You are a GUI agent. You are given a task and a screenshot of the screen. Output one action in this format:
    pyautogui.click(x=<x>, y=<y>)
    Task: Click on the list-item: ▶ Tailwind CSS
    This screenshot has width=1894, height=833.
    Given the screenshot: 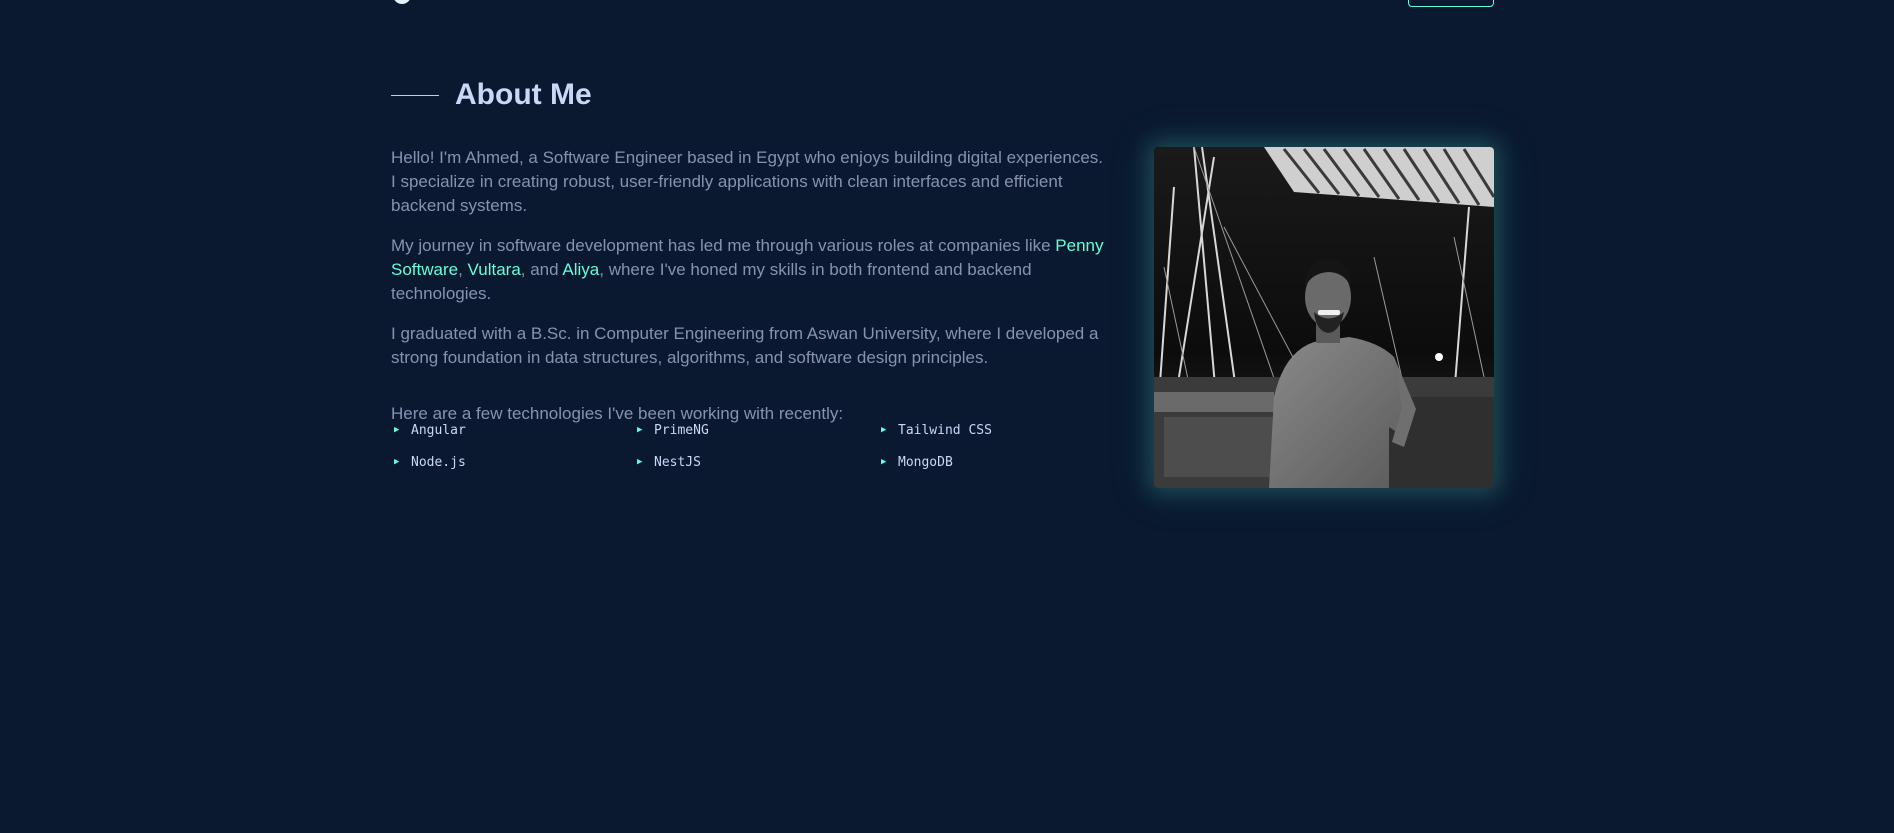 What is the action you would take?
    pyautogui.click(x=999, y=430)
    